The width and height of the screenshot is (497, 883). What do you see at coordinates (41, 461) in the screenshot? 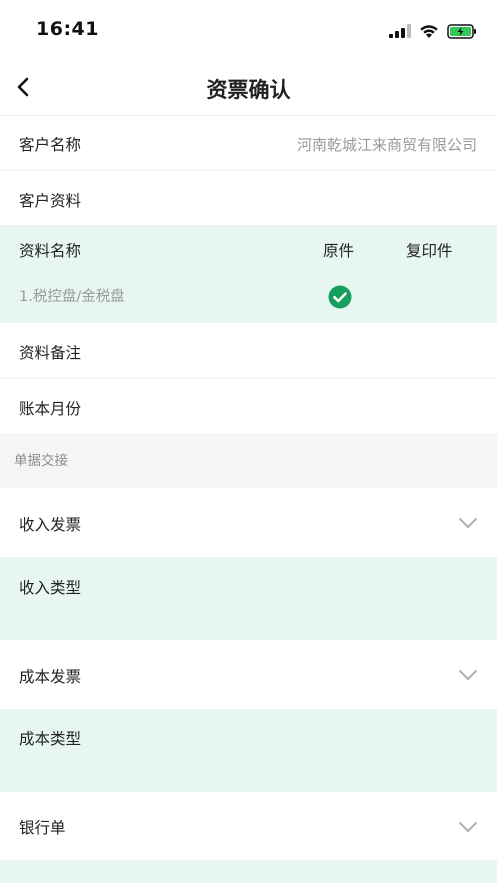
I see `section-title: 单据交接` at bounding box center [41, 461].